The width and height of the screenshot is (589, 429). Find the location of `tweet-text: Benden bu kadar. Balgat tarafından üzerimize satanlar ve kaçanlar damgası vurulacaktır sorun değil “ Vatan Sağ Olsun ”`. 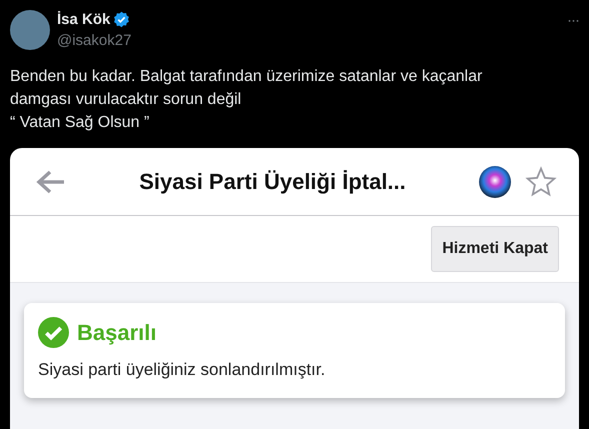

tweet-text: Benden bu kadar. Balgat tarafından üzerimize satanlar ve kaçanlar damgası vurulacaktır sorun değil “ Vatan Sağ Olsun ” is located at coordinates (247, 100).